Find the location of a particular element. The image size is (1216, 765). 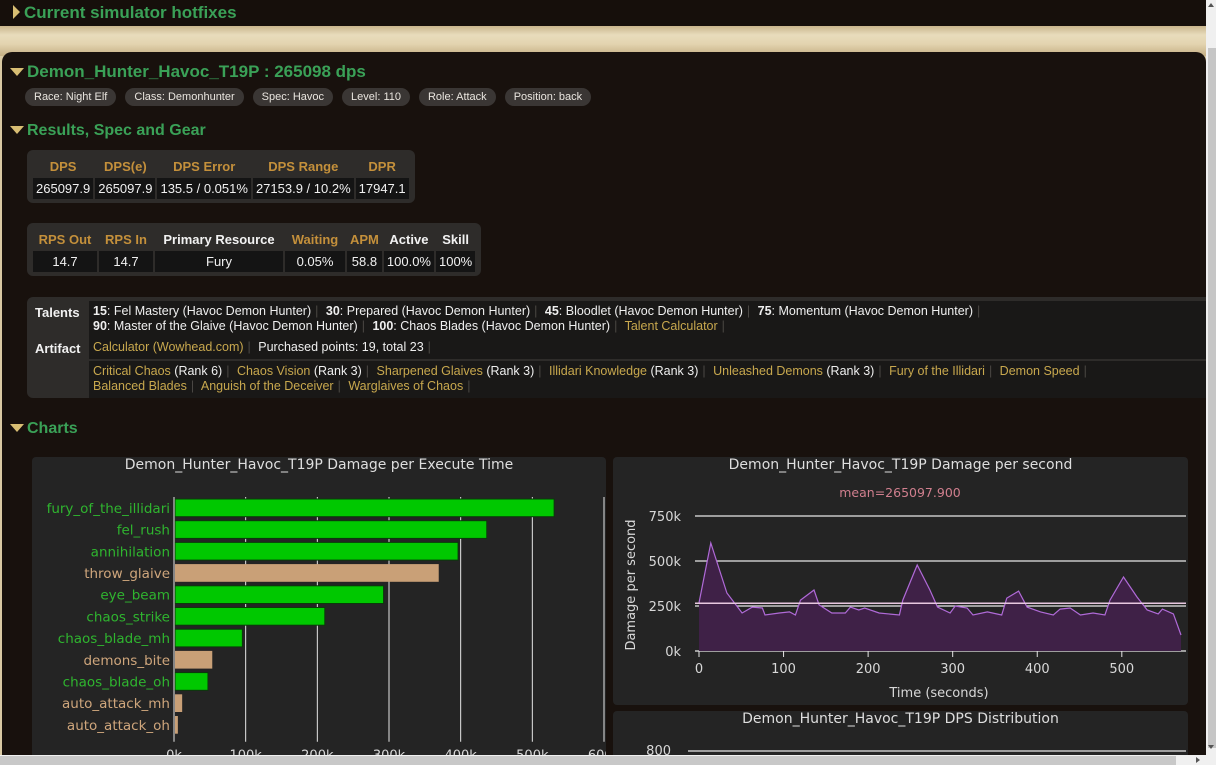

value-apm: 58.8 is located at coordinates (364, 261).